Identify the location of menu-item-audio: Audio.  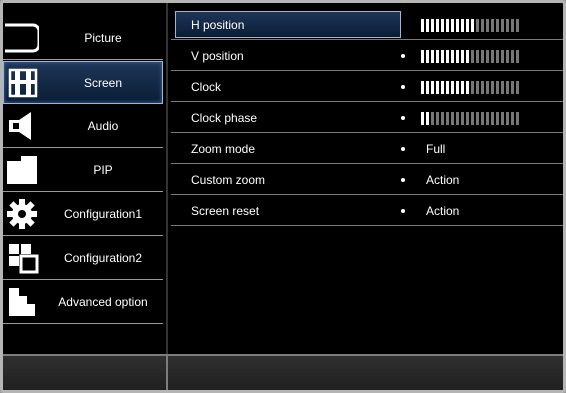
(83, 126).